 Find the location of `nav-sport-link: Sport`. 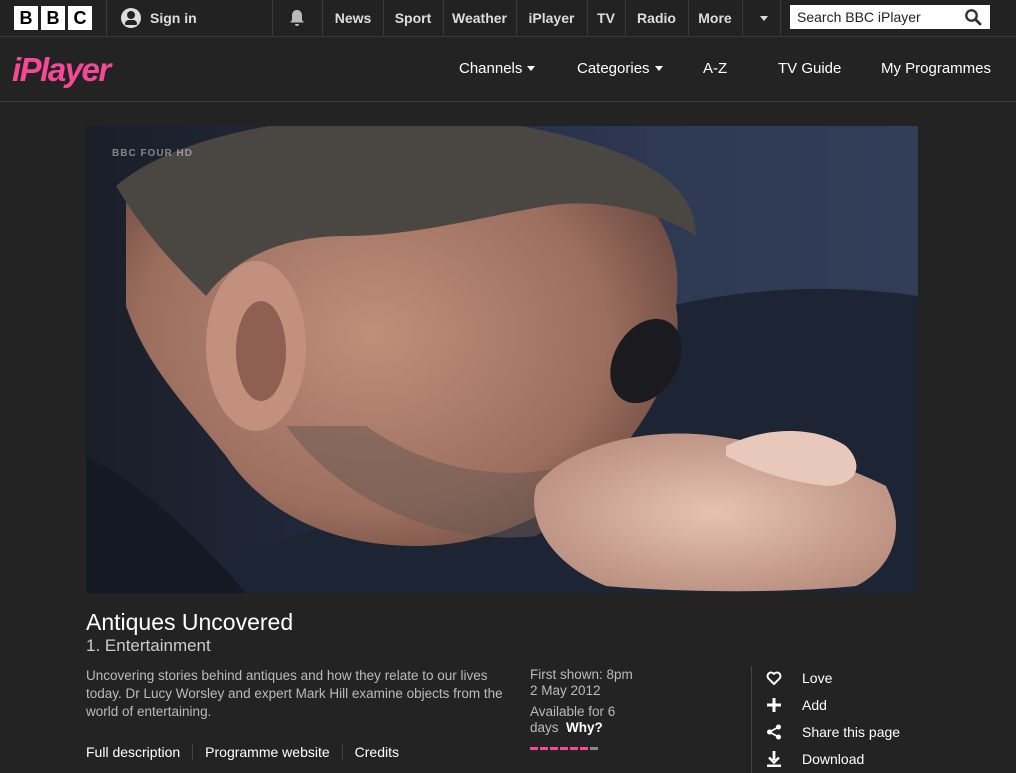

nav-sport-link: Sport is located at coordinates (413, 18).